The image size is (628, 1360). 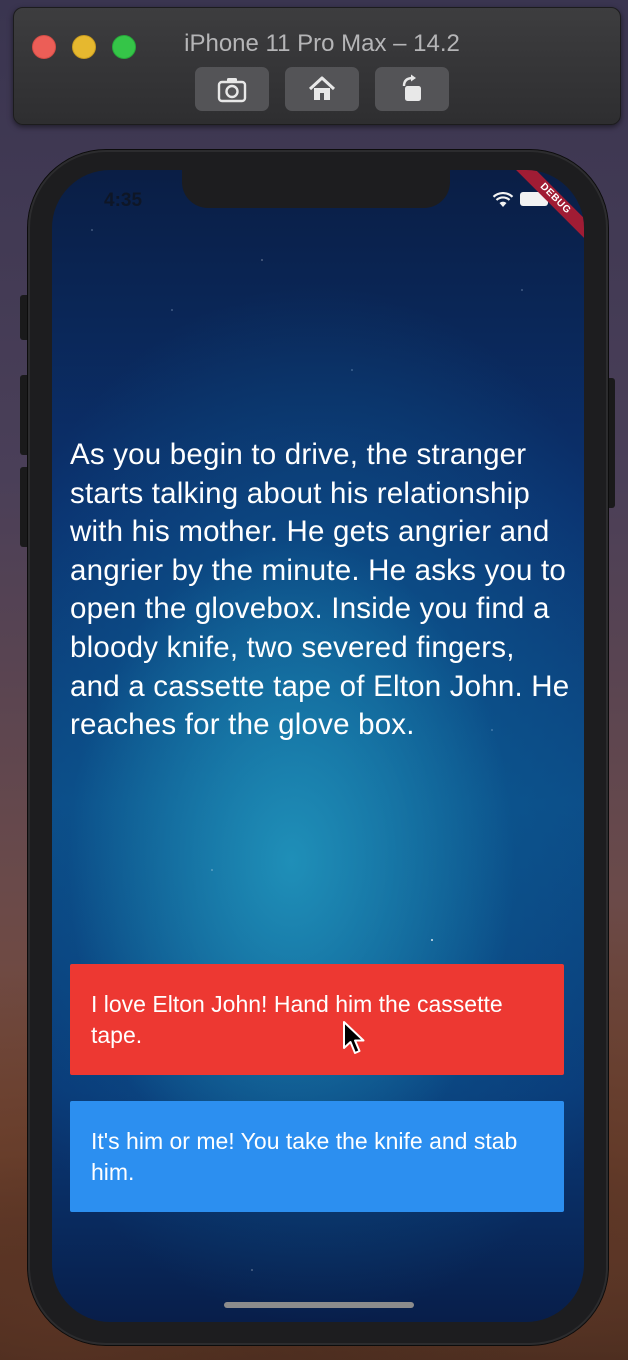 I want to click on rotate-button, so click(x=412, y=89).